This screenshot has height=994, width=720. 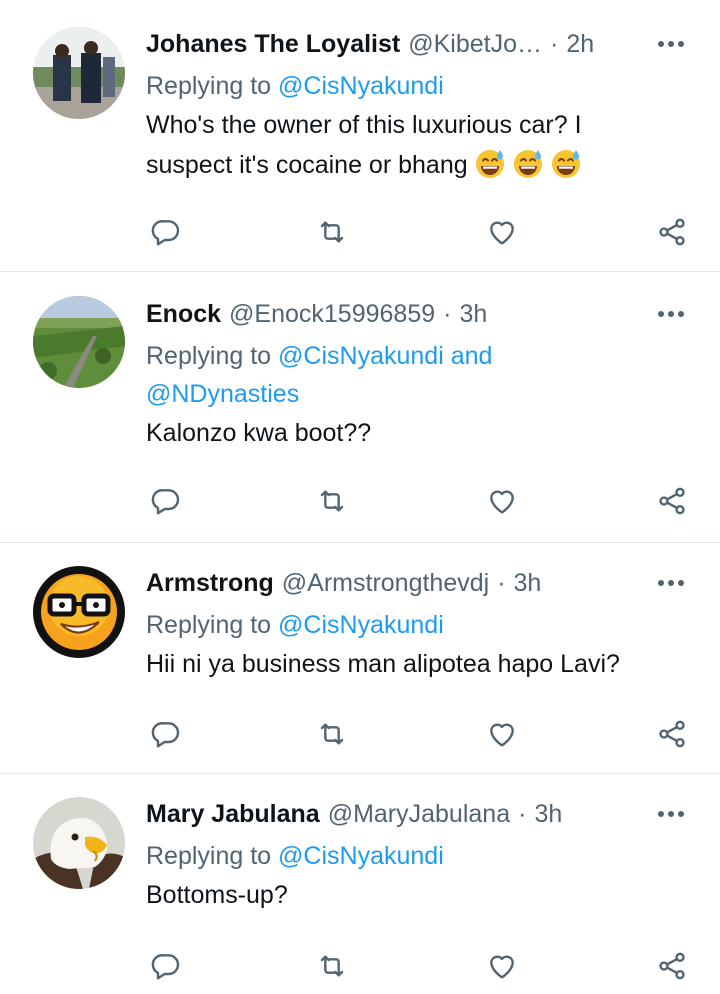 I want to click on user-handle: @Enock15996859, so click(x=332, y=314).